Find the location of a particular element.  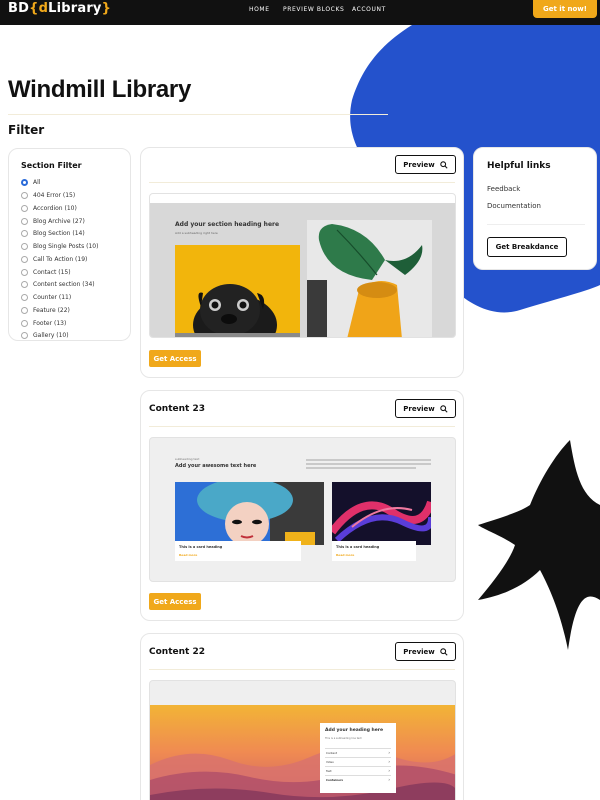

nav-home-link: HOME is located at coordinates (259, 9).